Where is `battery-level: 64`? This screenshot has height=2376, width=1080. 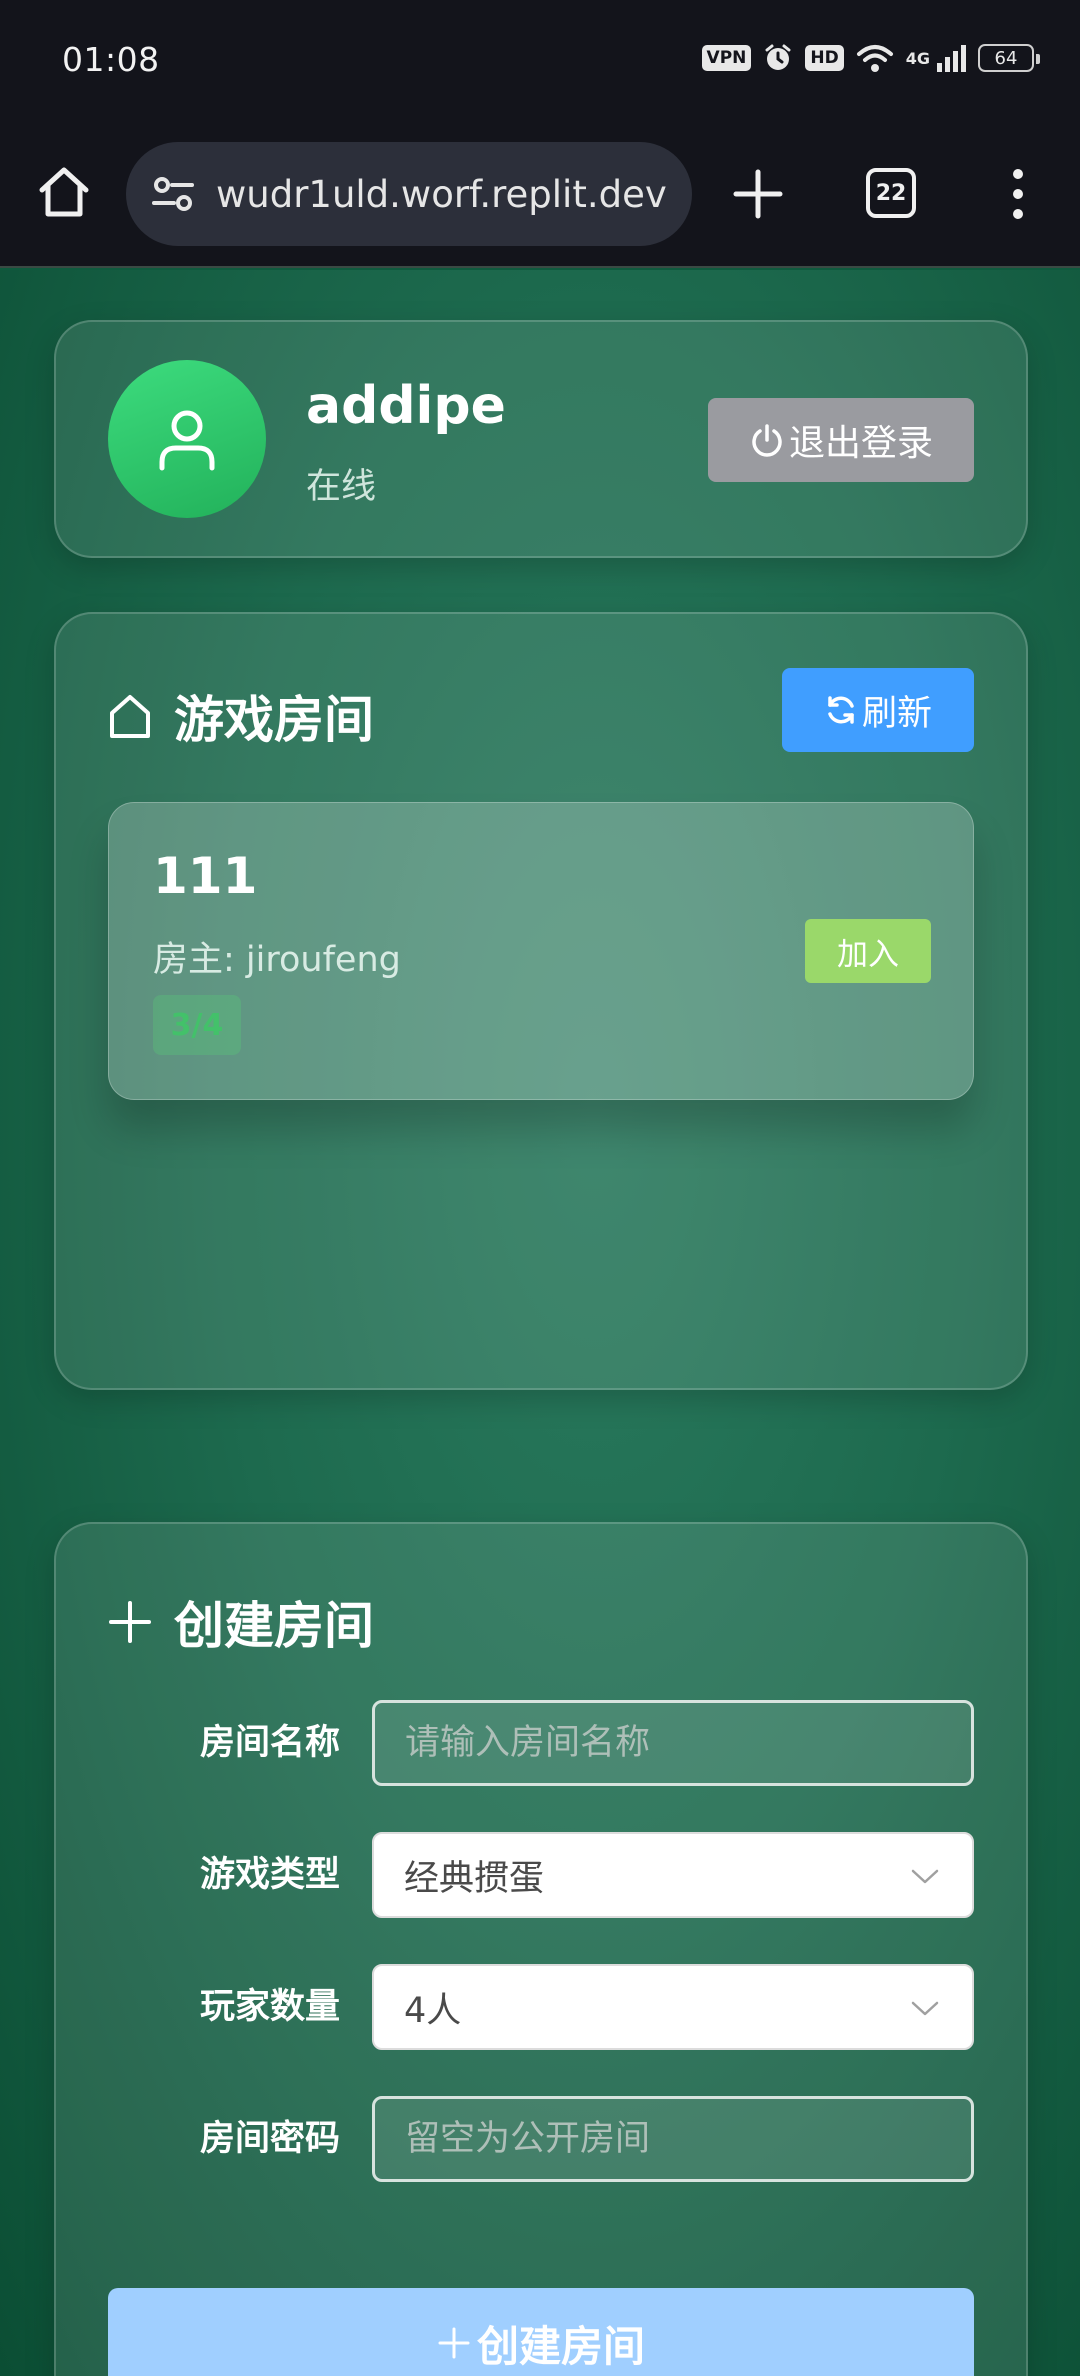
battery-level: 64 is located at coordinates (1006, 58).